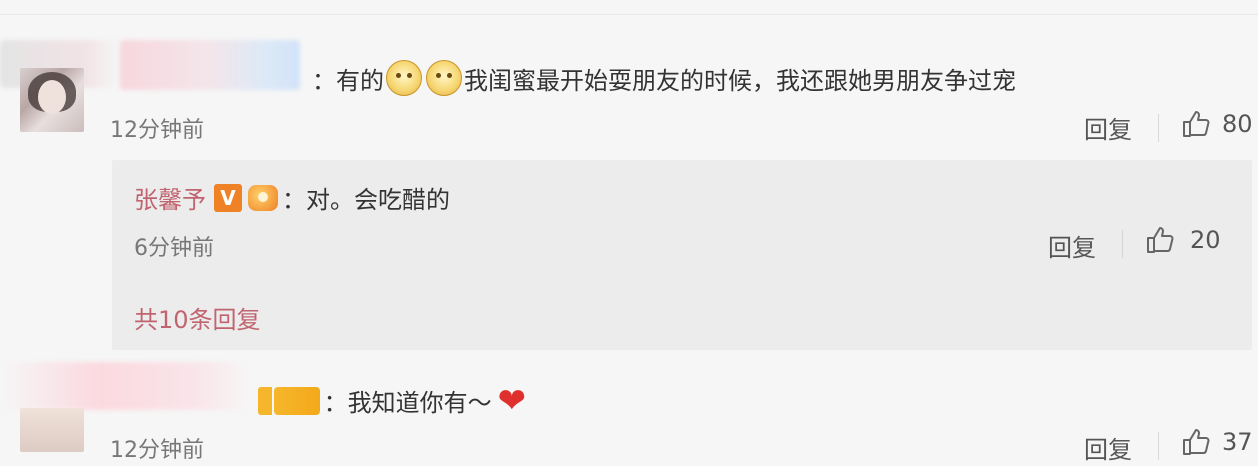  I want to click on reply-time: 6分钟前, so click(174, 248).